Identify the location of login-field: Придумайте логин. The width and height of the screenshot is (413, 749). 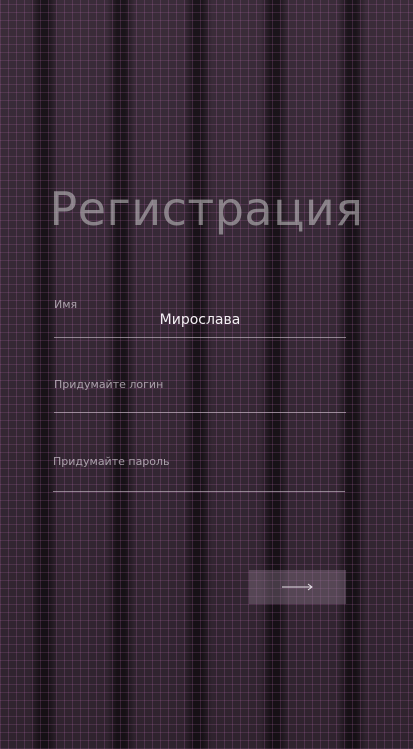
(200, 395).